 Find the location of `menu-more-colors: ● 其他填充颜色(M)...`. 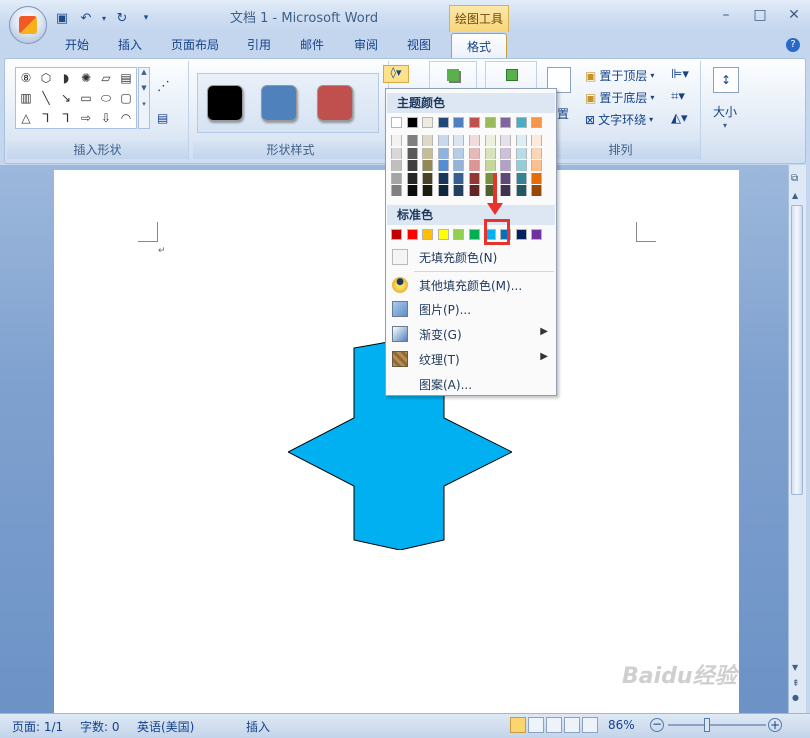

menu-more-colors: ● 其他填充颜色(M)... is located at coordinates (471, 285).